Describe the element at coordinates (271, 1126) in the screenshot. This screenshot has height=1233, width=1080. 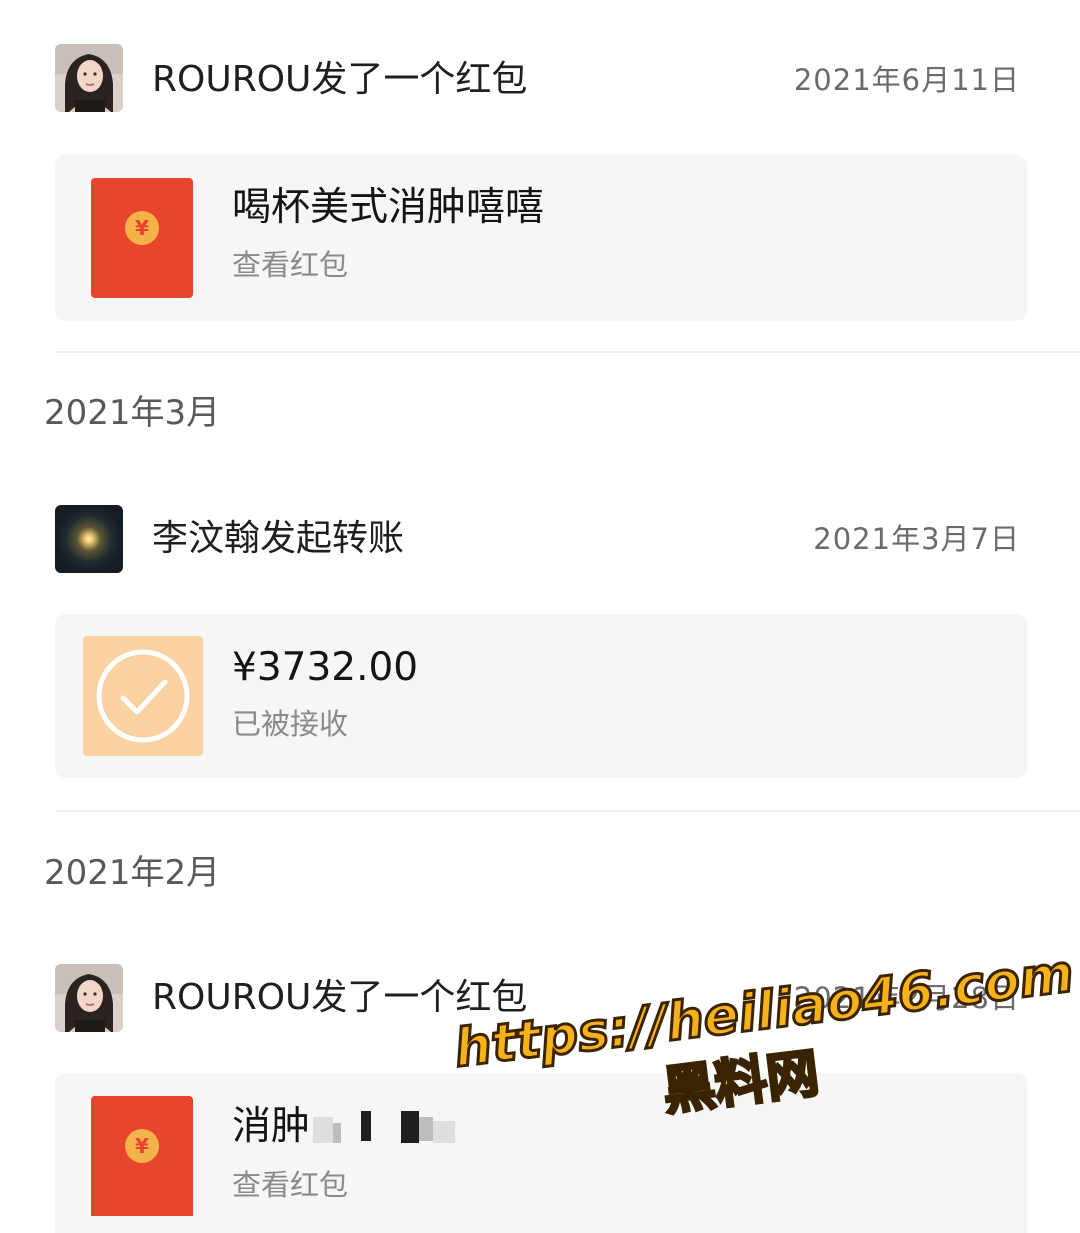
I see `red-packet-message: 消肿` at that location.